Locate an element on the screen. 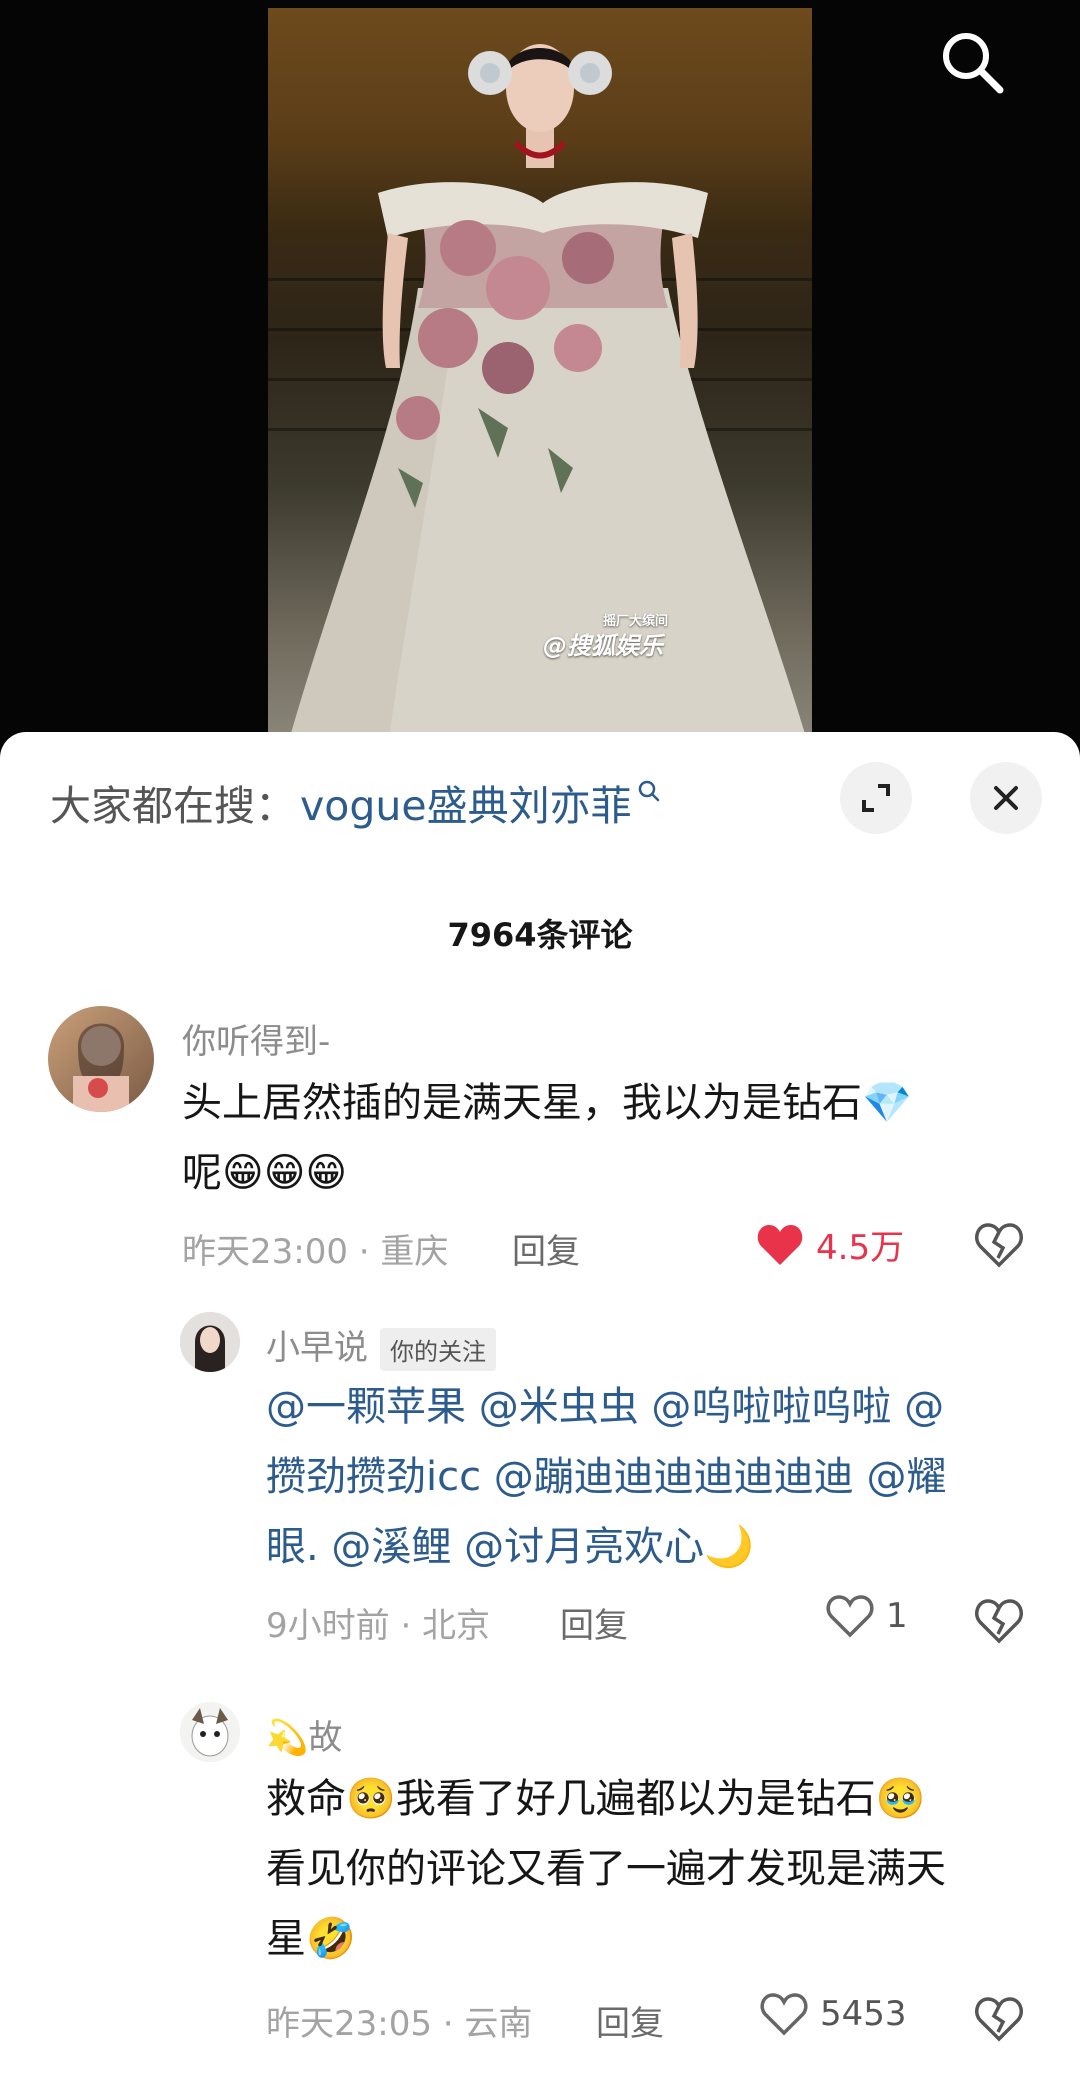 The width and height of the screenshot is (1080, 2096). small-search-icon is located at coordinates (648, 791).